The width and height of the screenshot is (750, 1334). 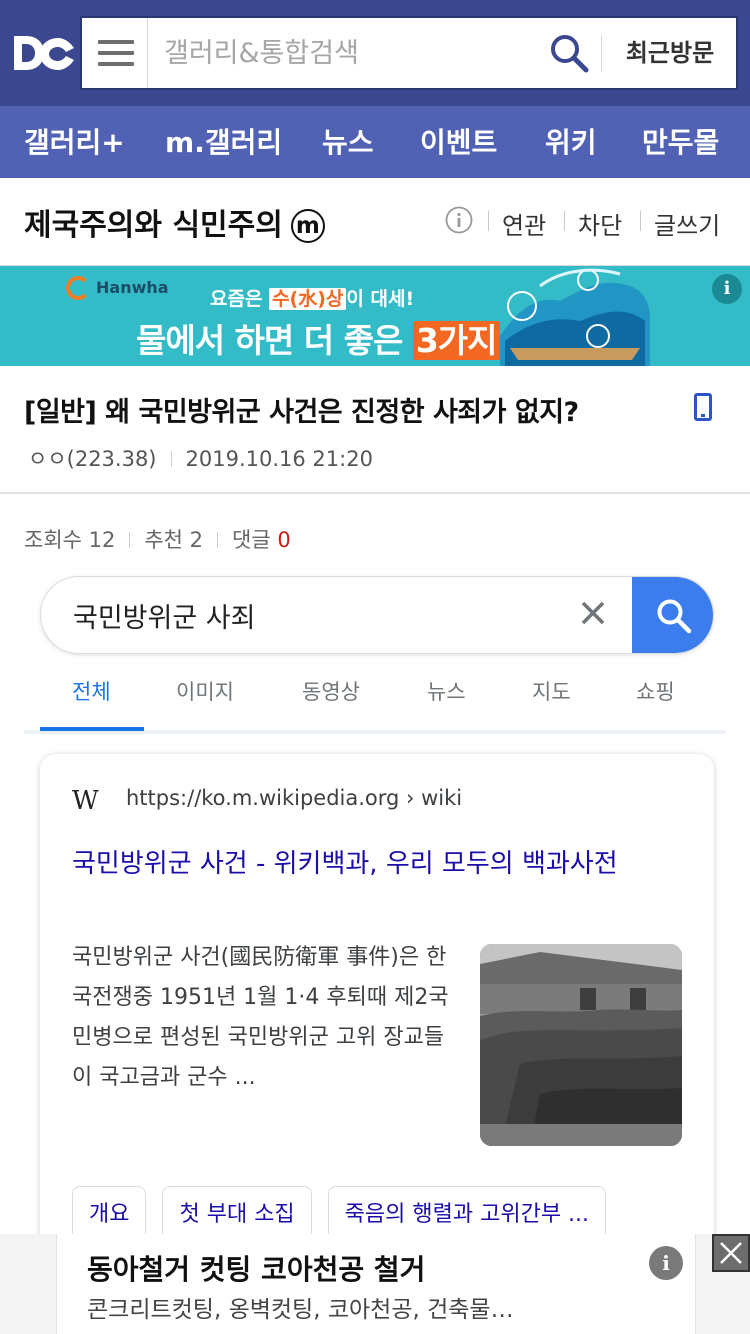 I want to click on embedded-tabs: 전체 이미지 동영상 뉴스 지도 쇼핑, so click(x=375, y=699).